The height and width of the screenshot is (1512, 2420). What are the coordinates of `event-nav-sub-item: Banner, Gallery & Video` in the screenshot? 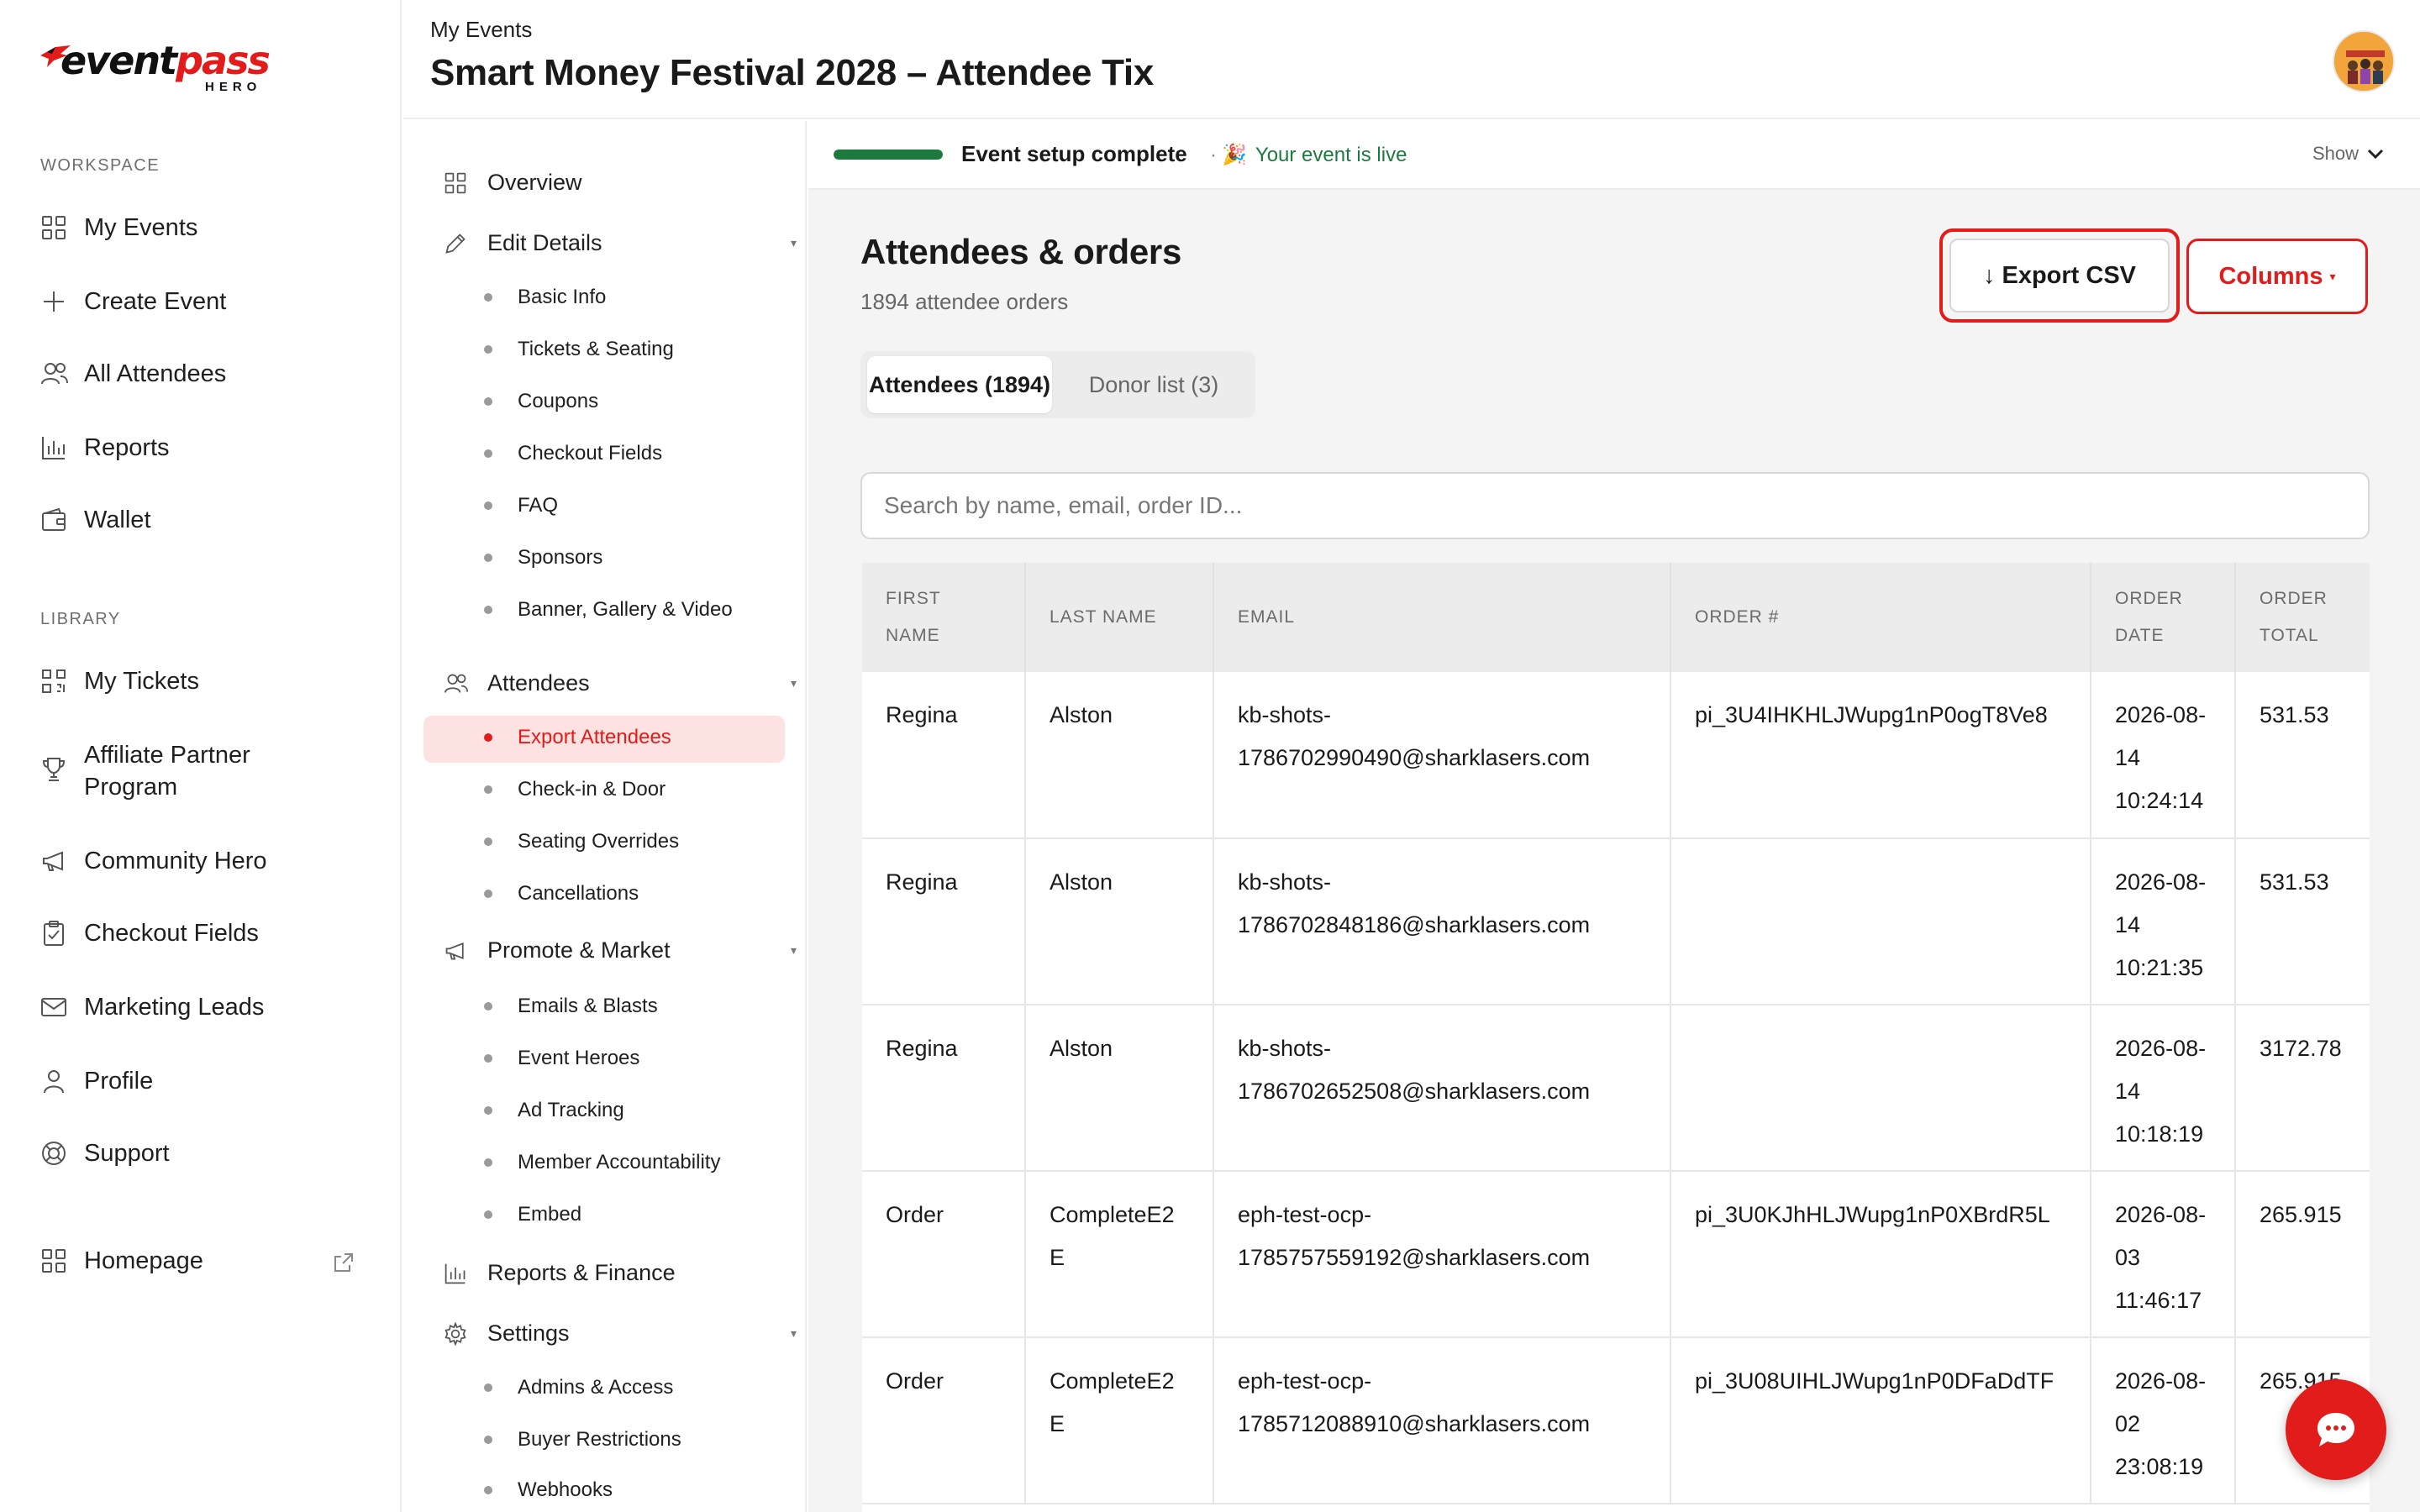 It's located at (627, 610).